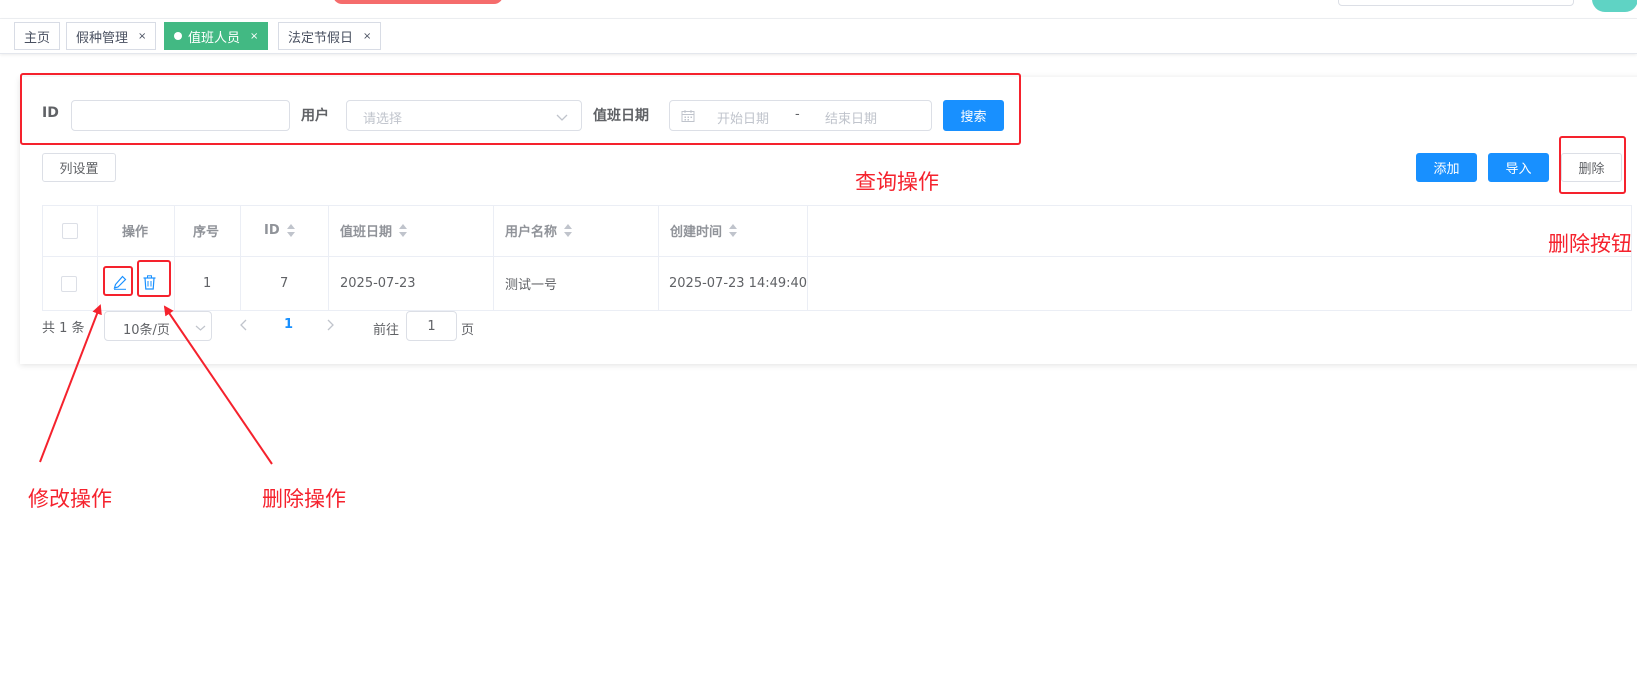  Describe the element at coordinates (70, 383) in the screenshot. I see `edit-arrow` at that location.